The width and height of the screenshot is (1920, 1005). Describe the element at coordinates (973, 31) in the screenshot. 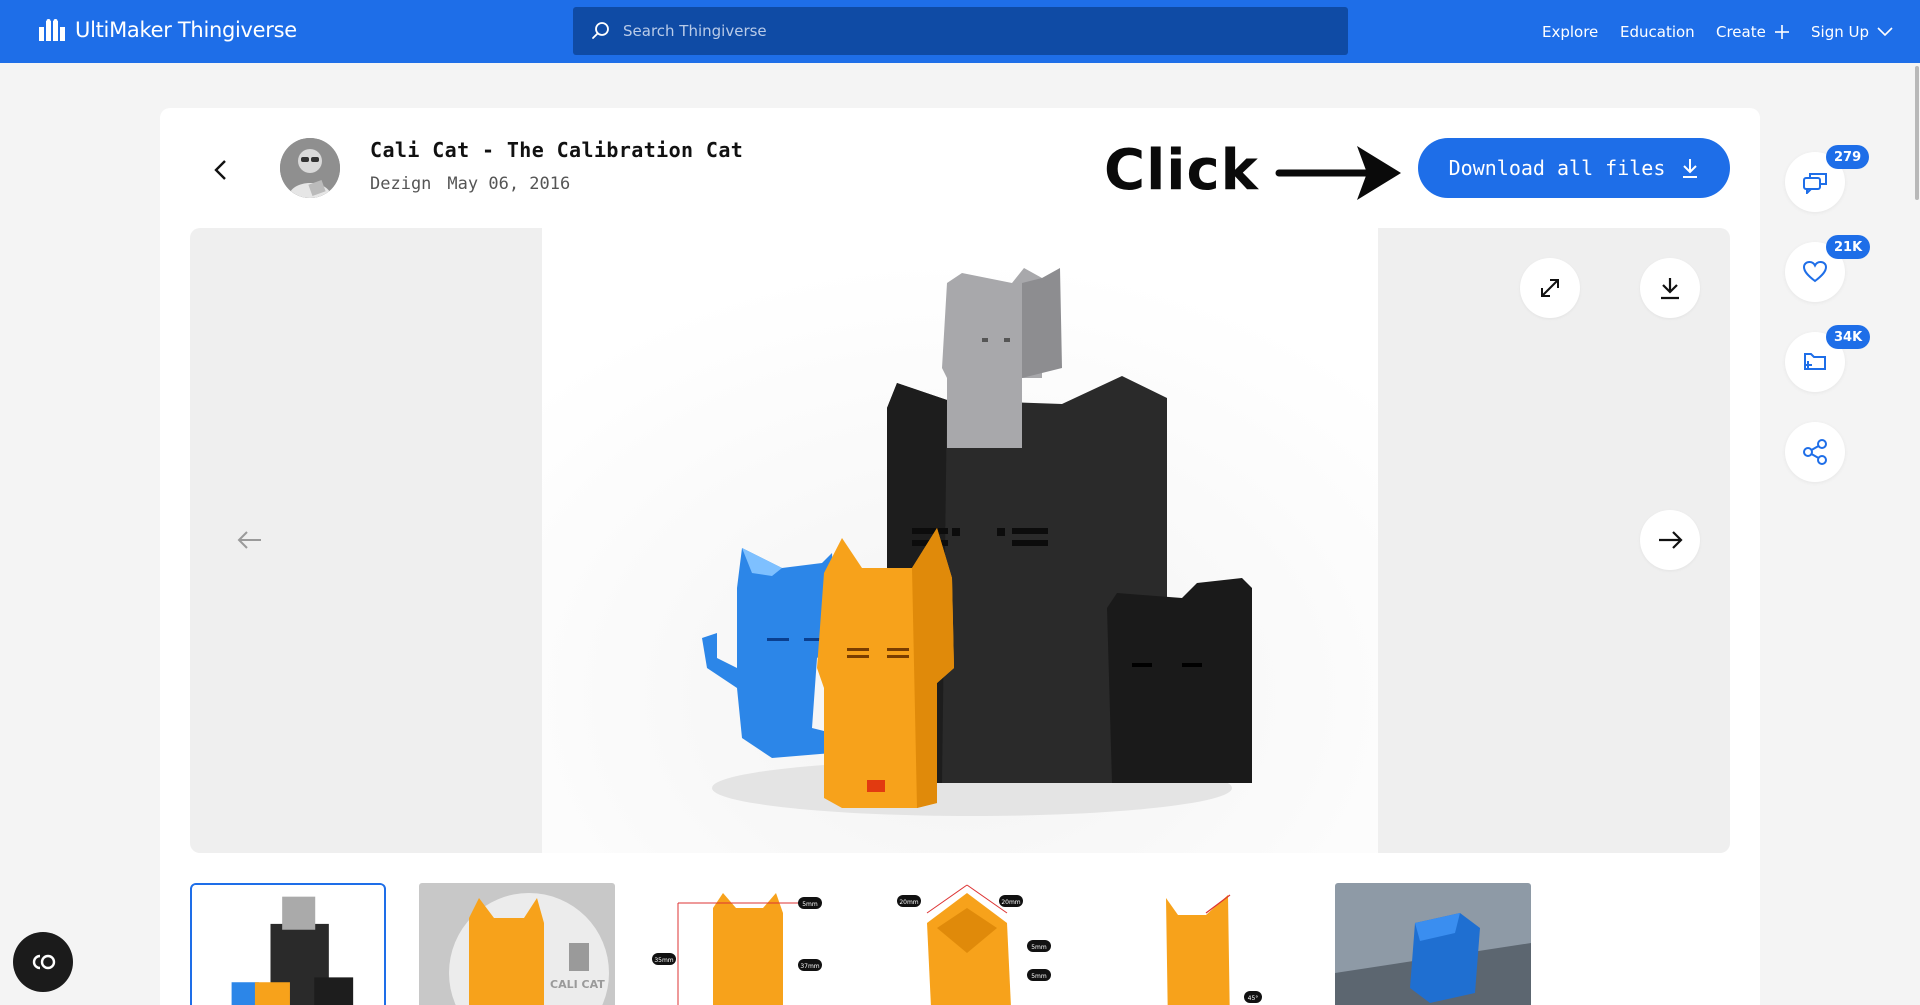

I see `search-input` at that location.